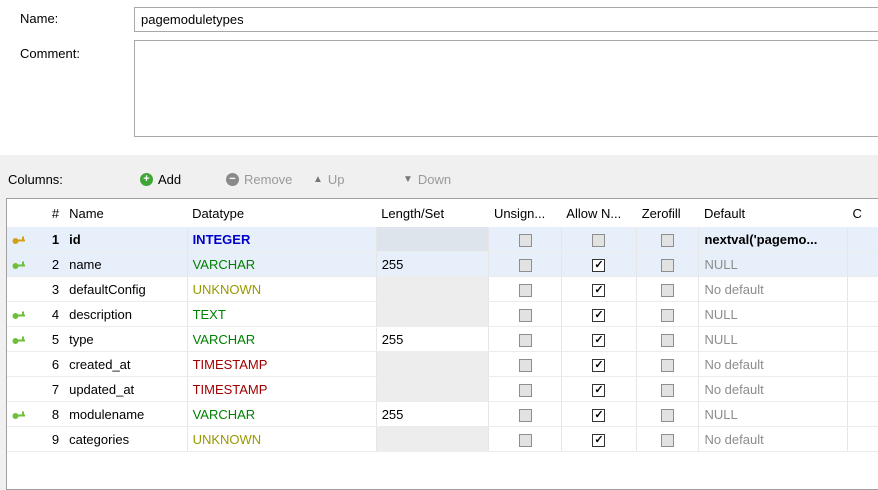 The height and width of the screenshot is (490, 878). What do you see at coordinates (863, 213) in the screenshot?
I see `column-header-comment: C` at bounding box center [863, 213].